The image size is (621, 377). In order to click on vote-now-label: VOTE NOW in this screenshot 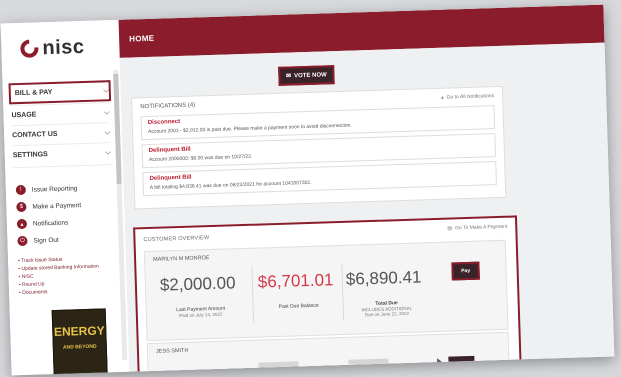, I will do `click(310, 75)`.